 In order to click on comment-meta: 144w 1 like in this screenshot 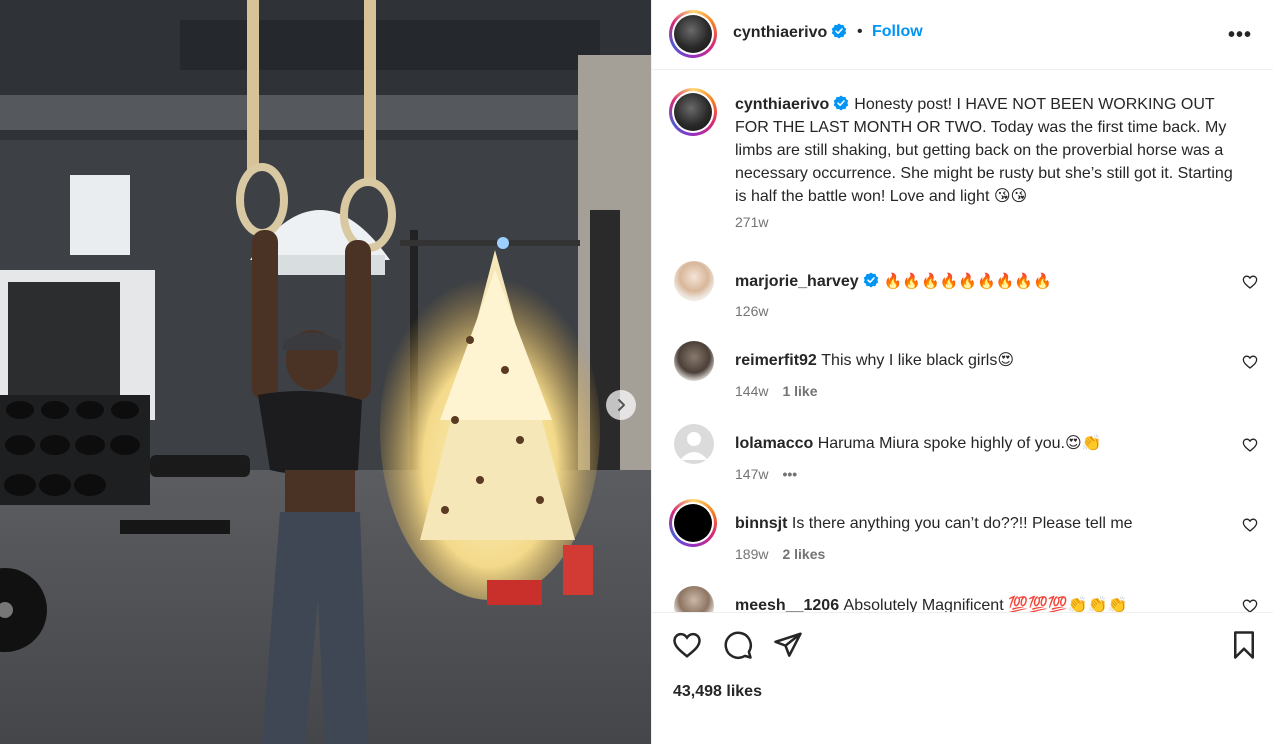, I will do `click(783, 391)`.